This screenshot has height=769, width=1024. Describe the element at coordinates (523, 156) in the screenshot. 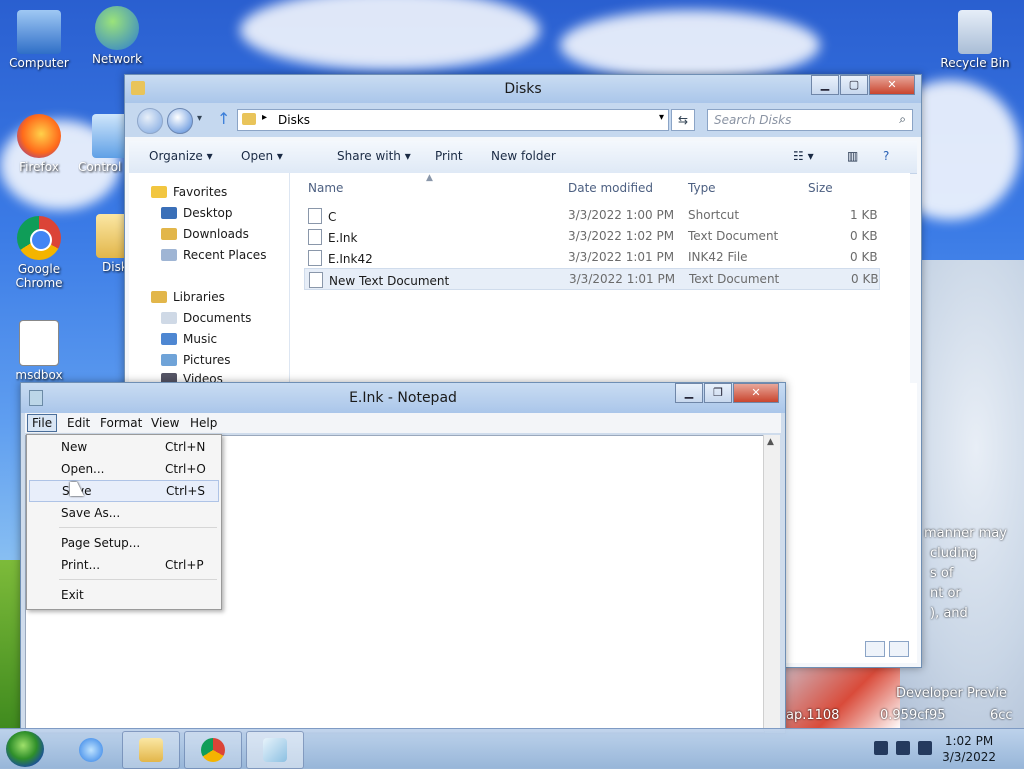

I see `new-folder-button: New folder` at that location.